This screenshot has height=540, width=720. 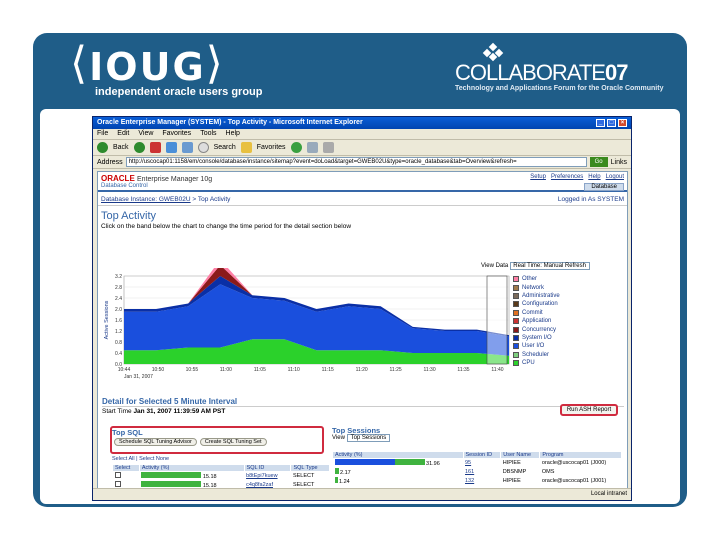 What do you see at coordinates (497, 370) in the screenshot?
I see `x-tick-label: 11:40` at bounding box center [497, 370].